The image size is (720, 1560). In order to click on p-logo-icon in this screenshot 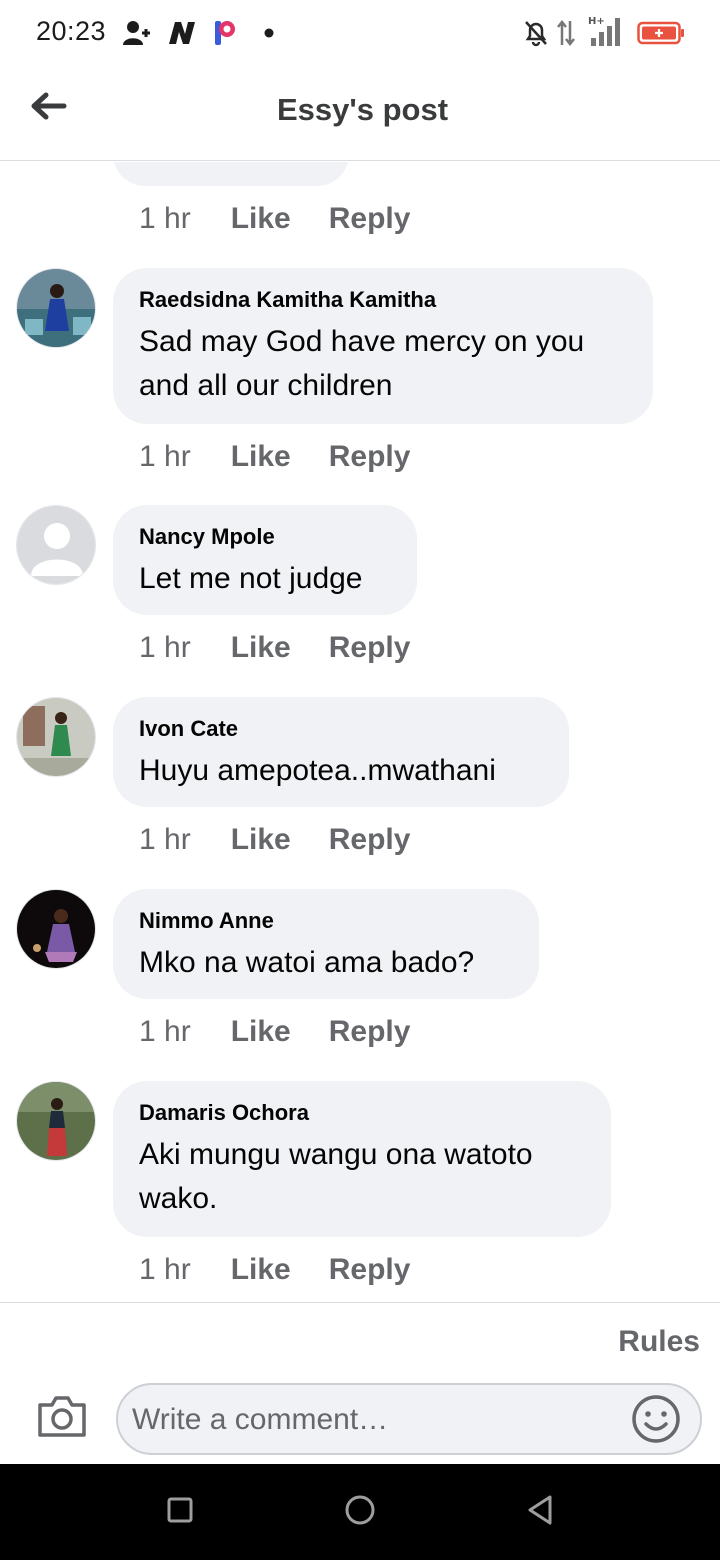, I will do `click(225, 33)`.